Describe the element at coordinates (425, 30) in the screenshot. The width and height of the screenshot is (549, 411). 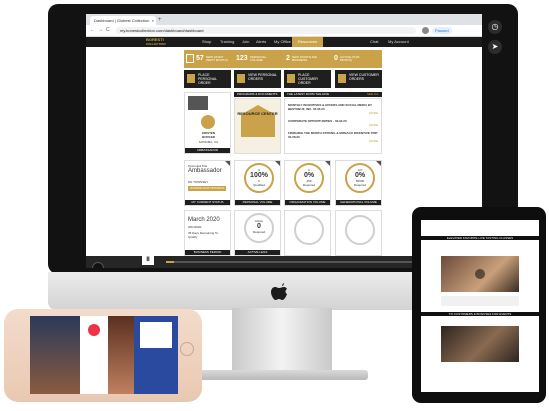
I see `profile-avatar` at that location.